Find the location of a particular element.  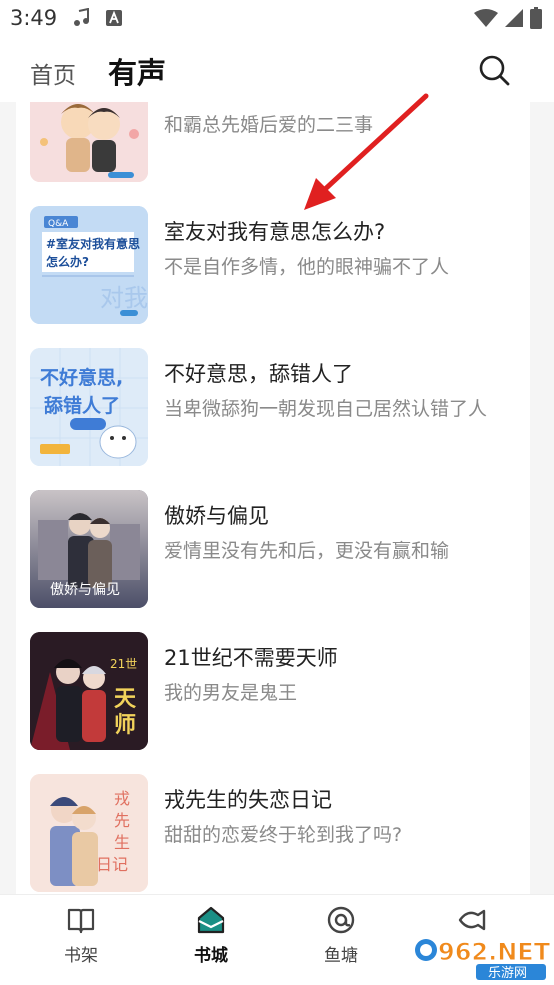

list-item: 不好意思, 舔错人了 不好意思，舔错人了 当卑微舔狗一朝发现自己居然认错了人 is located at coordinates (273, 408).